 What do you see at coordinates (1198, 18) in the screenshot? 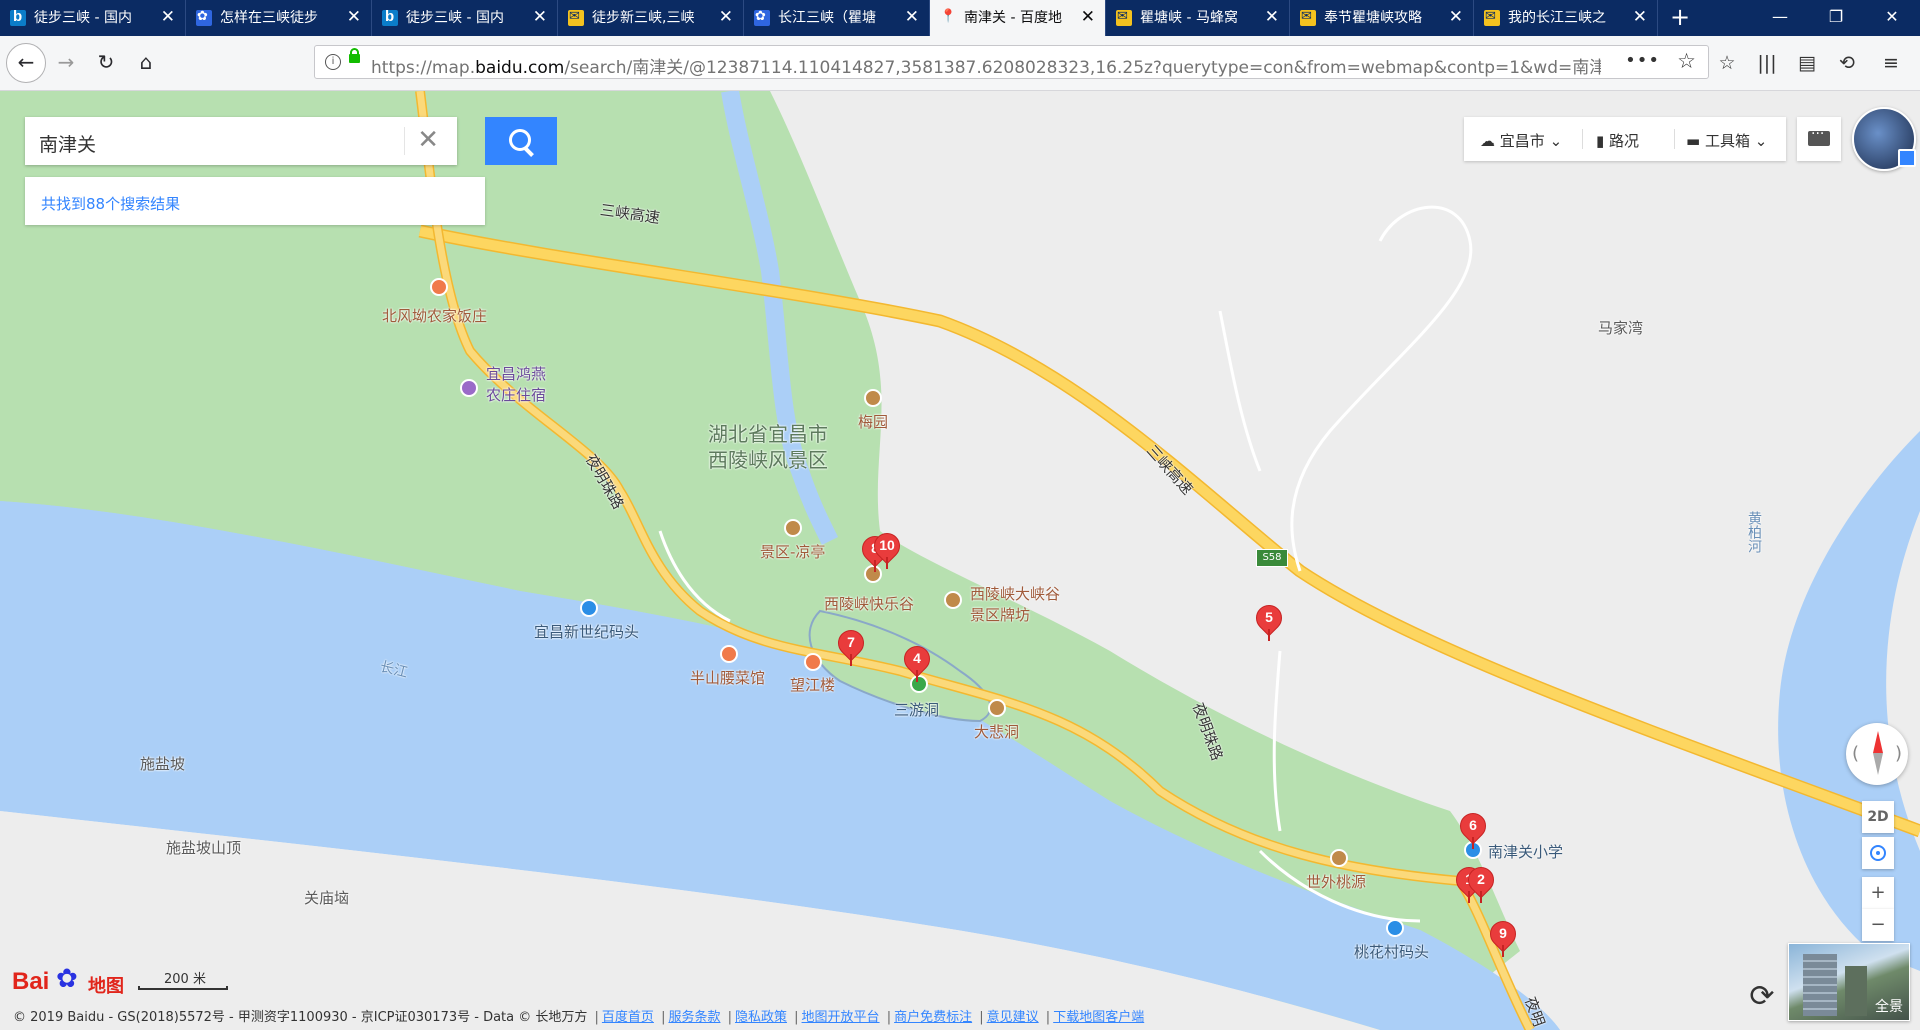
I see `tab-7: 瞿塘峡 - 马蜂窝 ✕` at bounding box center [1198, 18].